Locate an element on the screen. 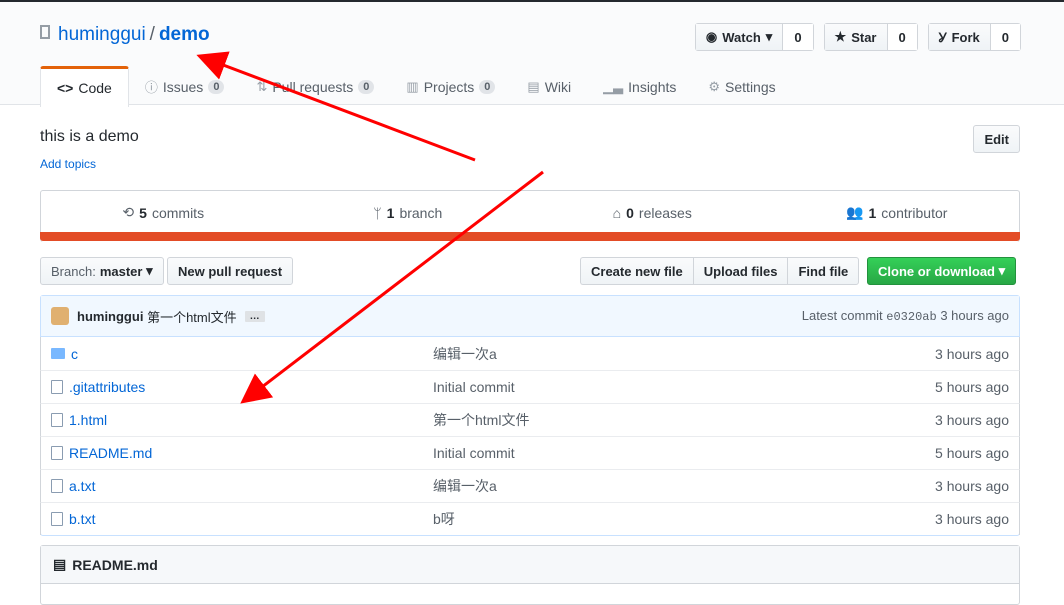 The width and height of the screenshot is (1064, 605). releases-link: ⌂ 0 releases is located at coordinates (652, 212).